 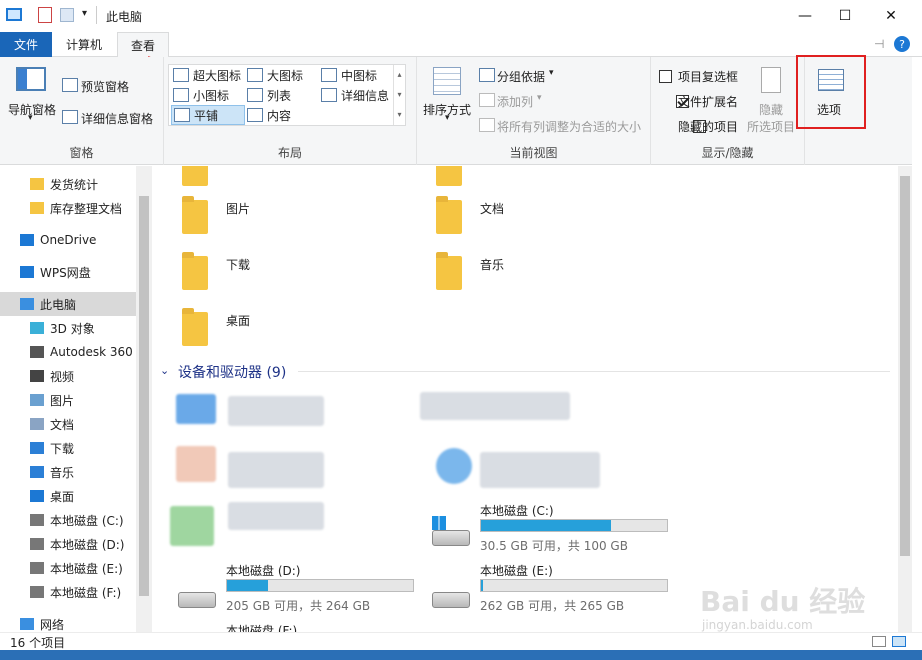 What do you see at coordinates (68, 592) in the screenshot?
I see `nav-item: 本地磁盘 (F:)` at bounding box center [68, 592].